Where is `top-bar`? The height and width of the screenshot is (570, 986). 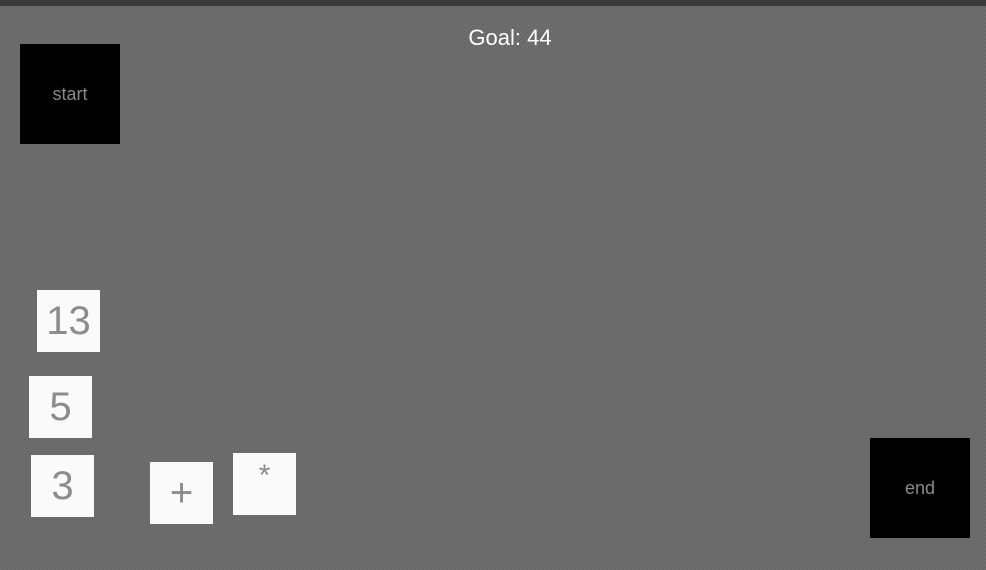 top-bar is located at coordinates (493, 3).